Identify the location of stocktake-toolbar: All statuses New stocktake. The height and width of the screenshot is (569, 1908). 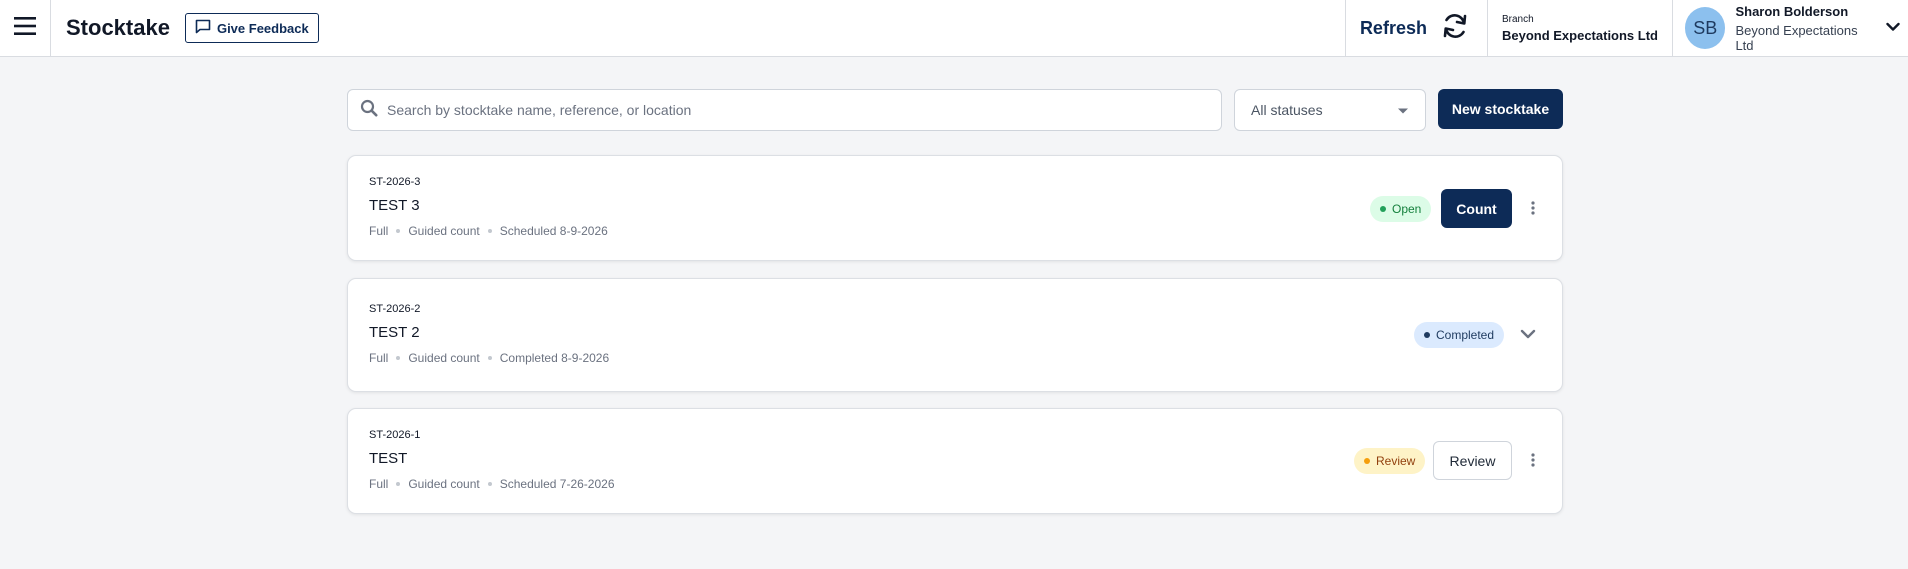
(955, 110).